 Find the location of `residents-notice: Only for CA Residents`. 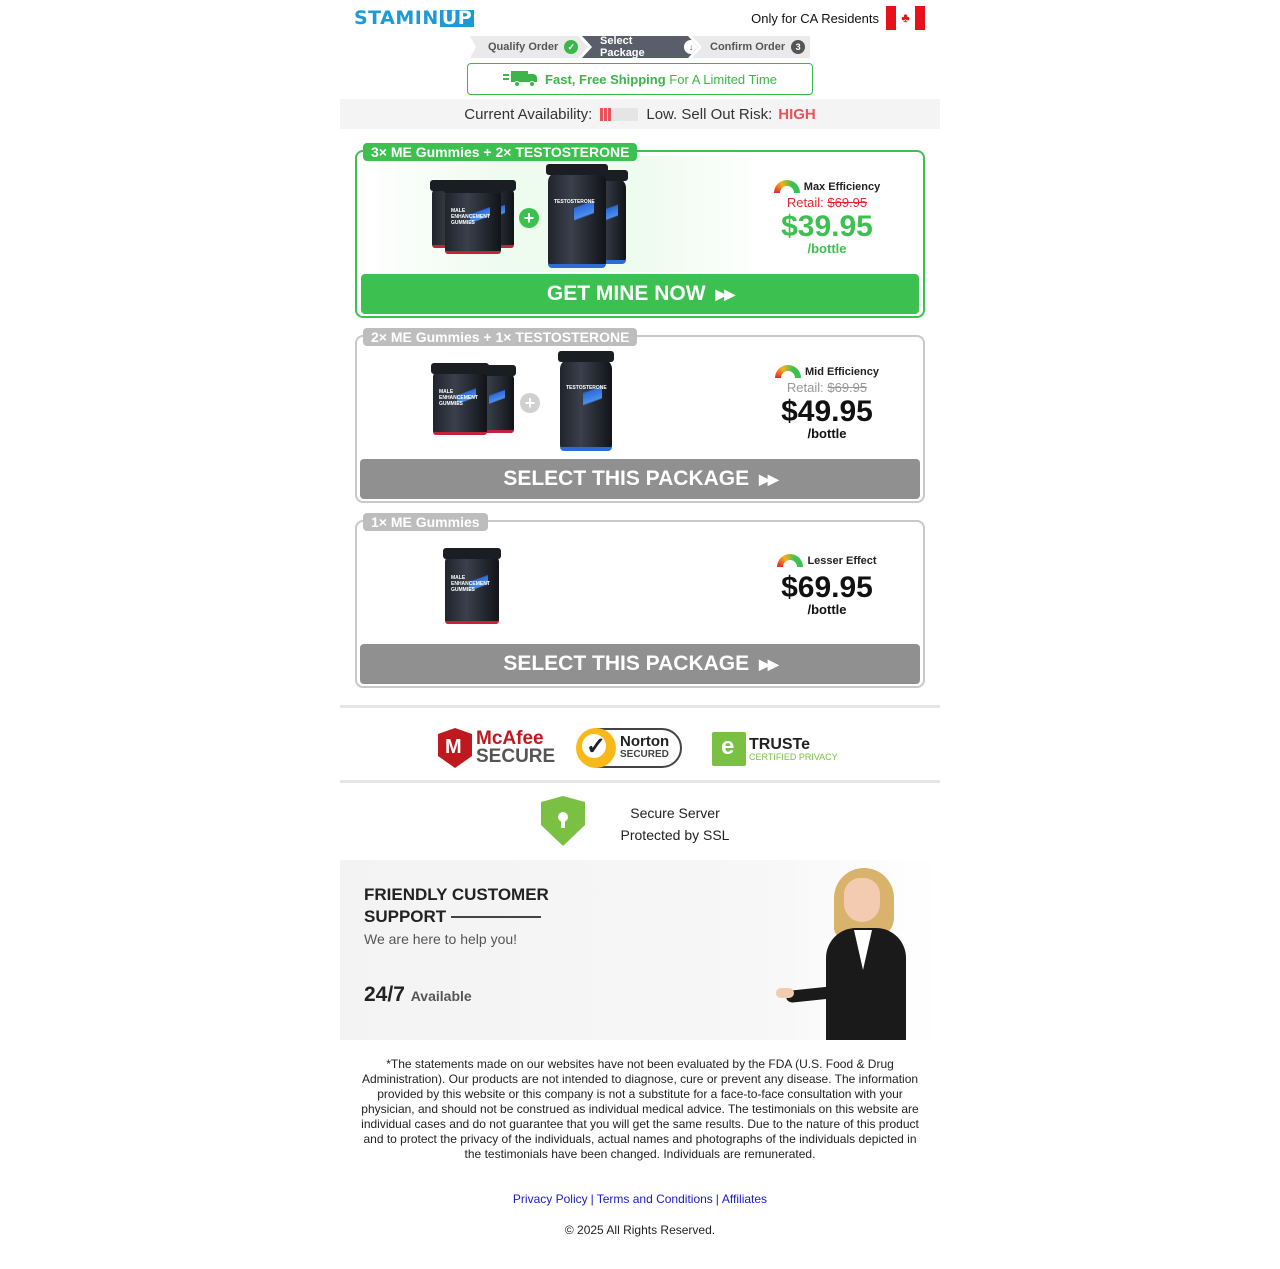

residents-notice: Only for CA Residents is located at coordinates (815, 18).